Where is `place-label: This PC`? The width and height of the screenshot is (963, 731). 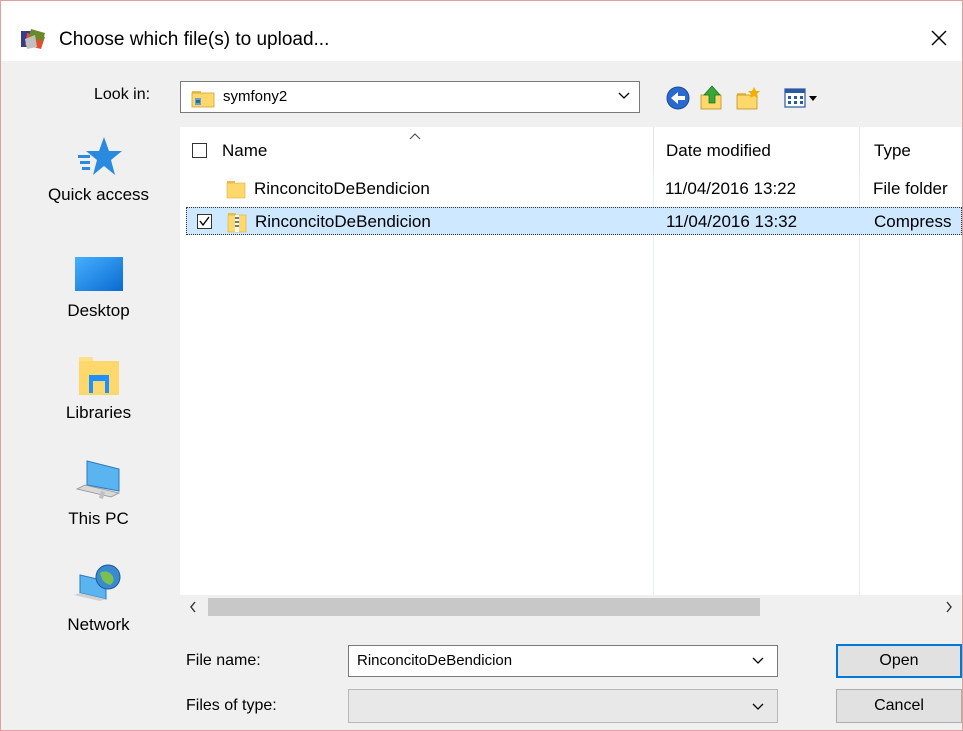 place-label: This PC is located at coordinates (98, 518).